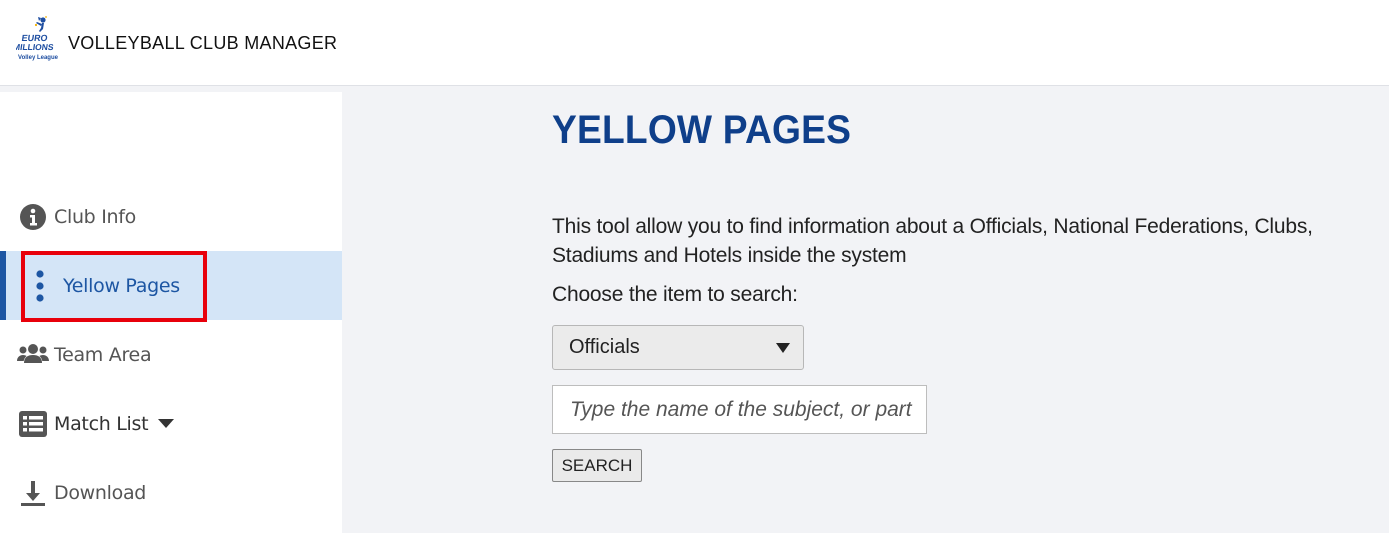 This screenshot has width=1389, height=533. What do you see at coordinates (171, 354) in the screenshot?
I see `sidebar-item-team-area: Team Area` at bounding box center [171, 354].